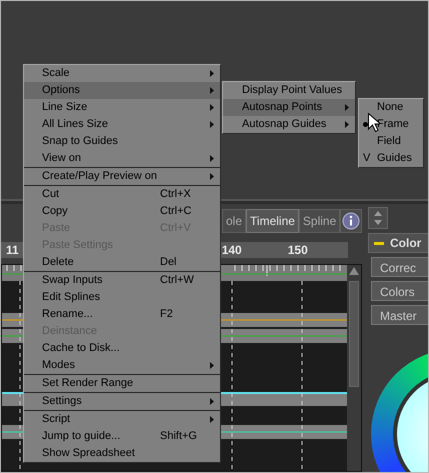 This screenshot has height=473, width=429. Describe the element at coordinates (289, 107) in the screenshot. I see `menu-item: Autosnap Points` at that location.